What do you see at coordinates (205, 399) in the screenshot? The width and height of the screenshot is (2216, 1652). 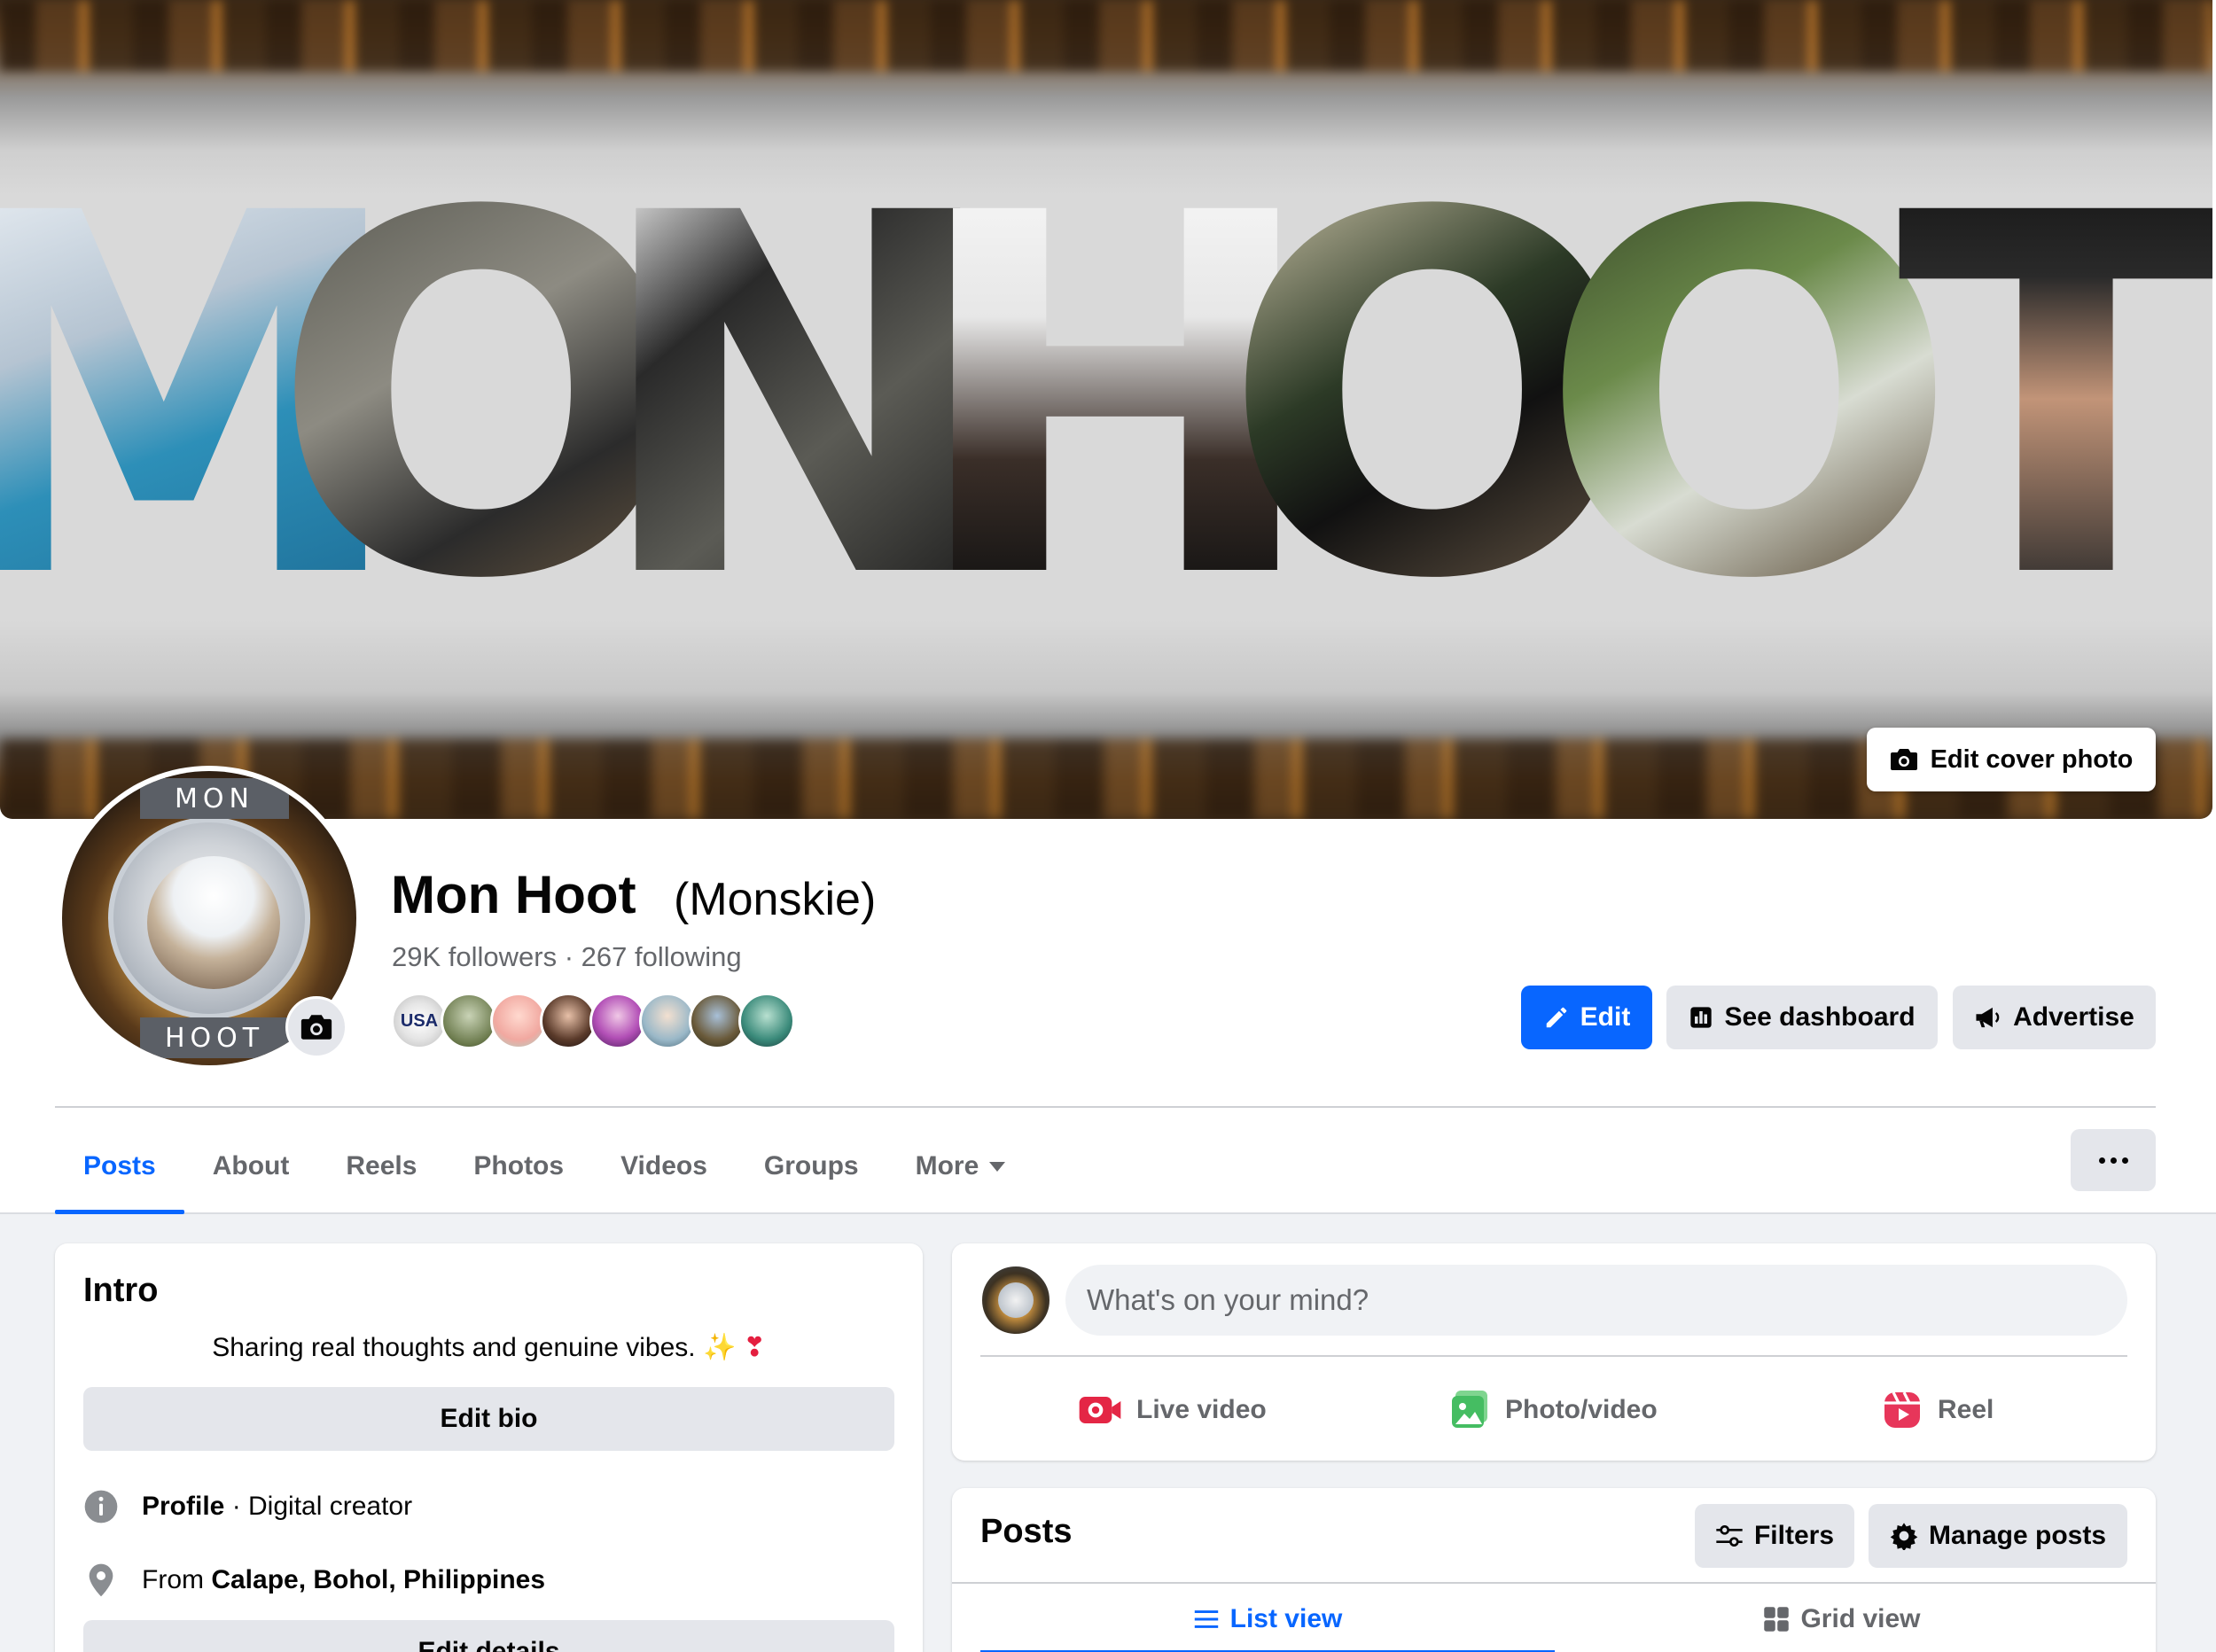 I see `cover-letter: M` at bounding box center [205, 399].